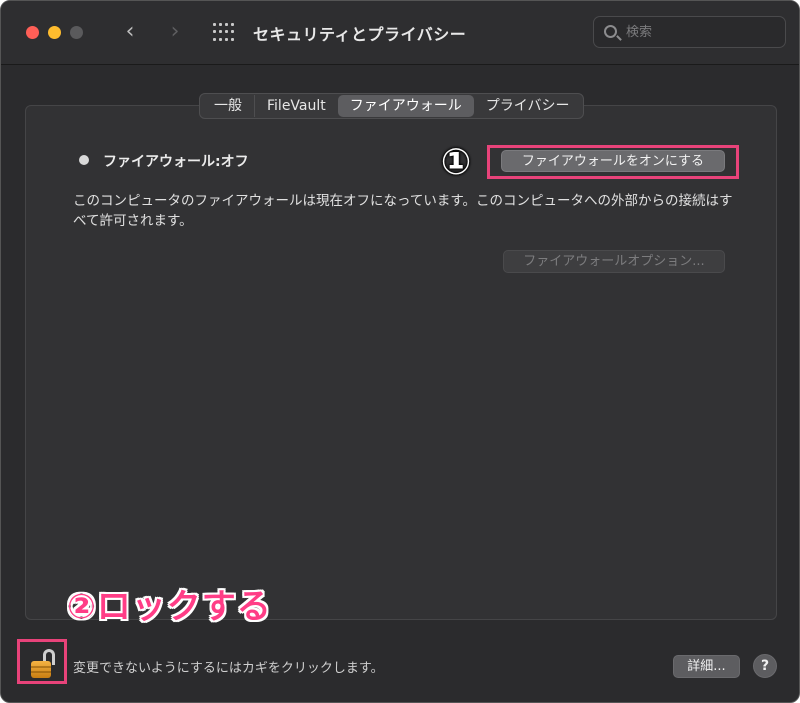  What do you see at coordinates (405, 106) in the screenshot?
I see `tab-firewall: ファイアウォール` at bounding box center [405, 106].